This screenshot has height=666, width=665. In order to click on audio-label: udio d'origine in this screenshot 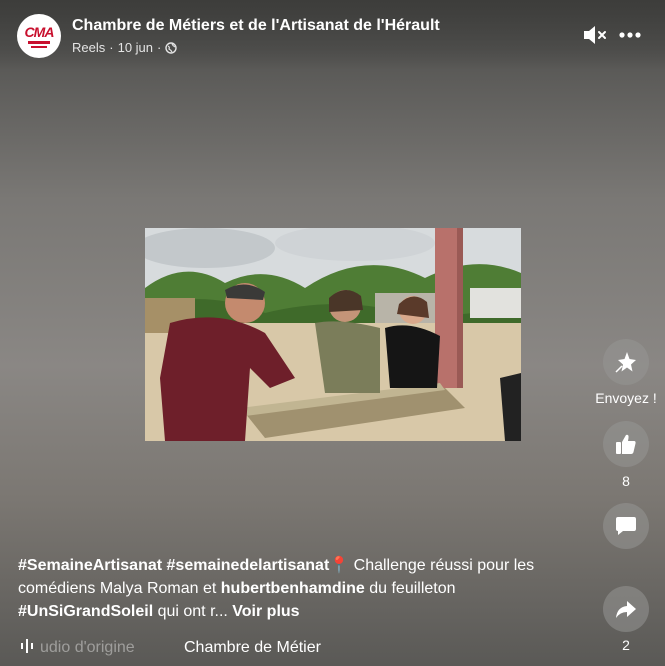, I will do `click(87, 648)`.